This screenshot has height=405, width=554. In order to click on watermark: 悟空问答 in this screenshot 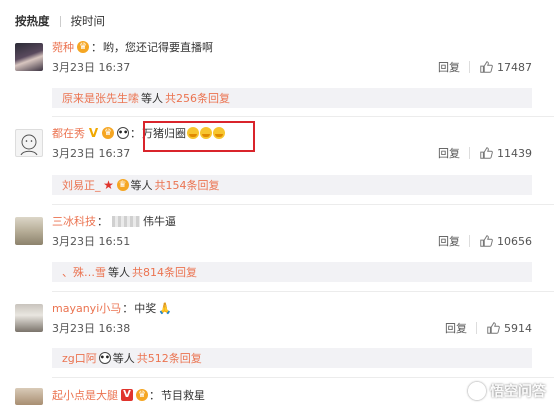, I will do `click(507, 391)`.